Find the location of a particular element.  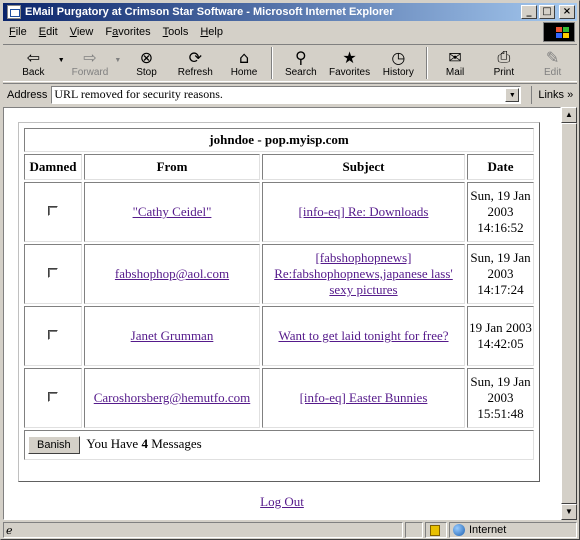

lock-icon is located at coordinates (435, 530).